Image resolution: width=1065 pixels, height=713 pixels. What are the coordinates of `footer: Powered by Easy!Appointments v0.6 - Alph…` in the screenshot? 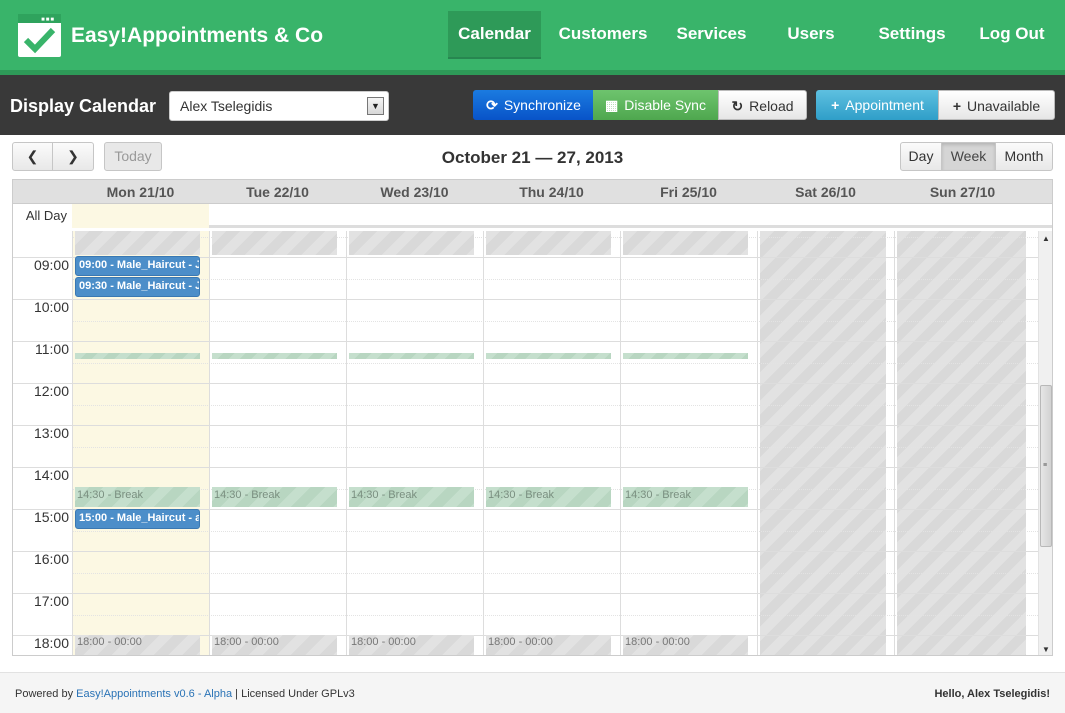 It's located at (532, 692).